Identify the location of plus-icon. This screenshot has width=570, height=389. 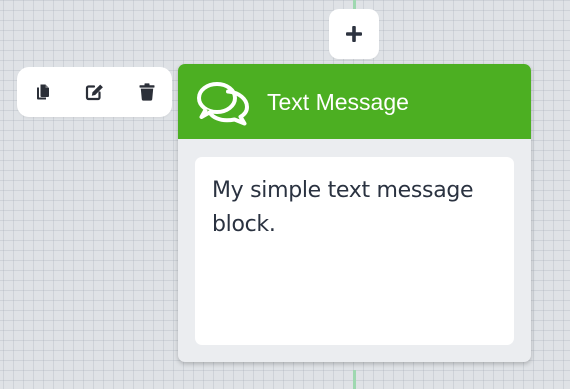
(354, 34).